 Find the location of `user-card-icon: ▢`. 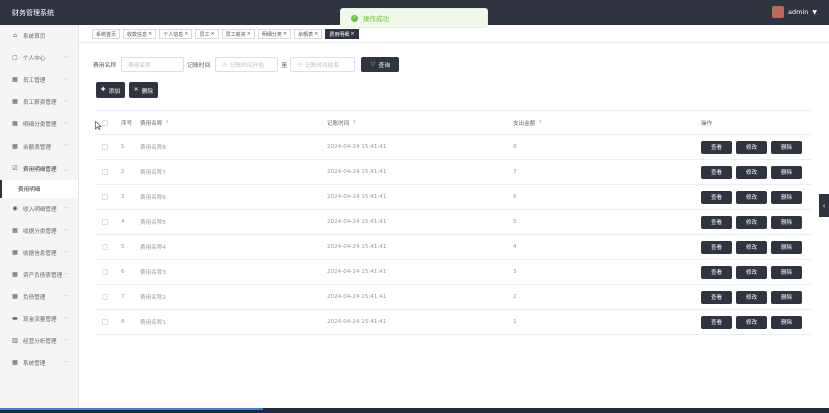

user-card-icon: ▢ is located at coordinates (15, 58).